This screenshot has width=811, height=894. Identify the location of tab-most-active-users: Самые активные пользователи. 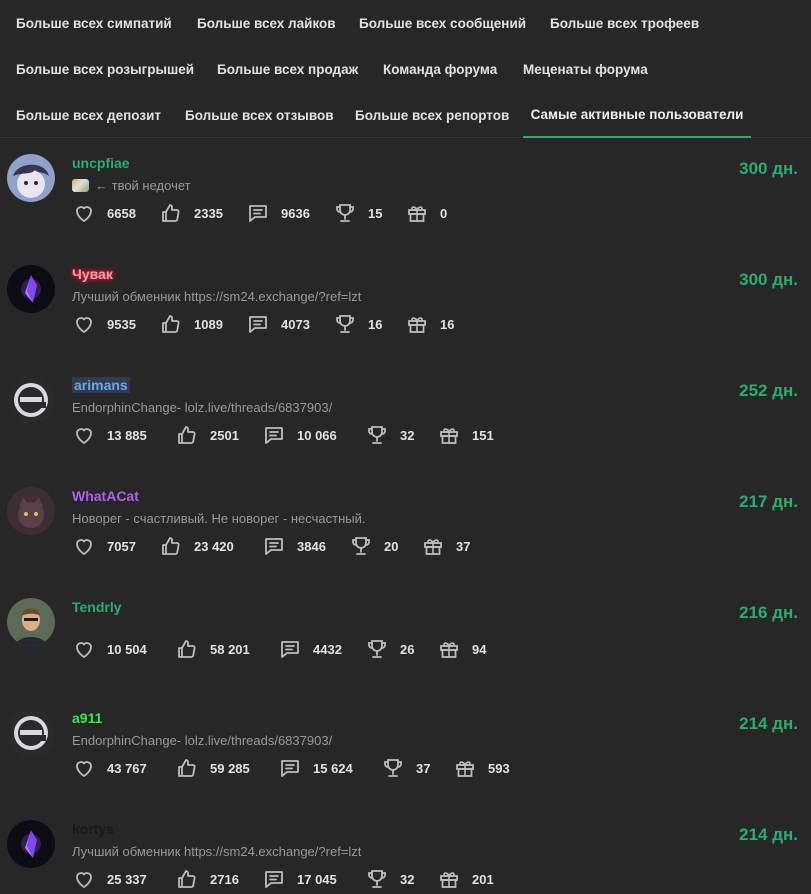
(637, 115).